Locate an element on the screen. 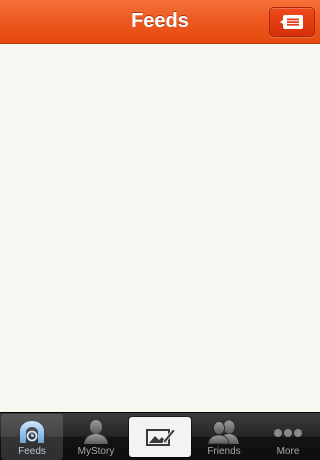 The image size is (320, 460). compose-button is located at coordinates (160, 437).